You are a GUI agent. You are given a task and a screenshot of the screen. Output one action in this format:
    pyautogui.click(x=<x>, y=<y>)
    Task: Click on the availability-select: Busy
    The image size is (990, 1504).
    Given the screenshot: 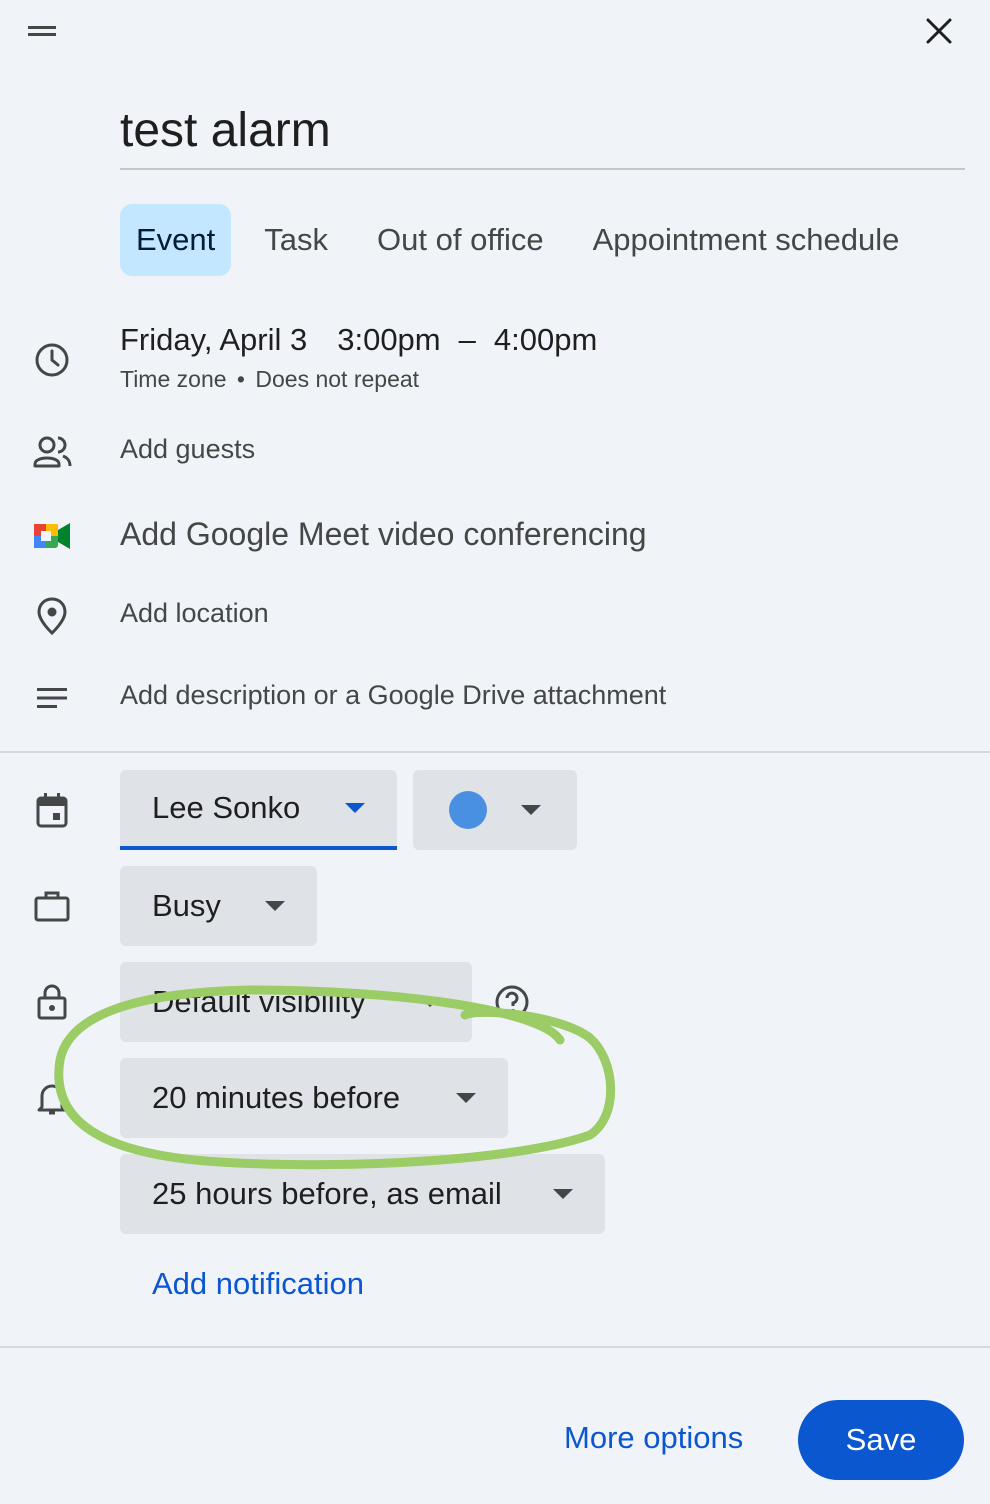 What is the action you would take?
    pyautogui.click(x=218, y=906)
    